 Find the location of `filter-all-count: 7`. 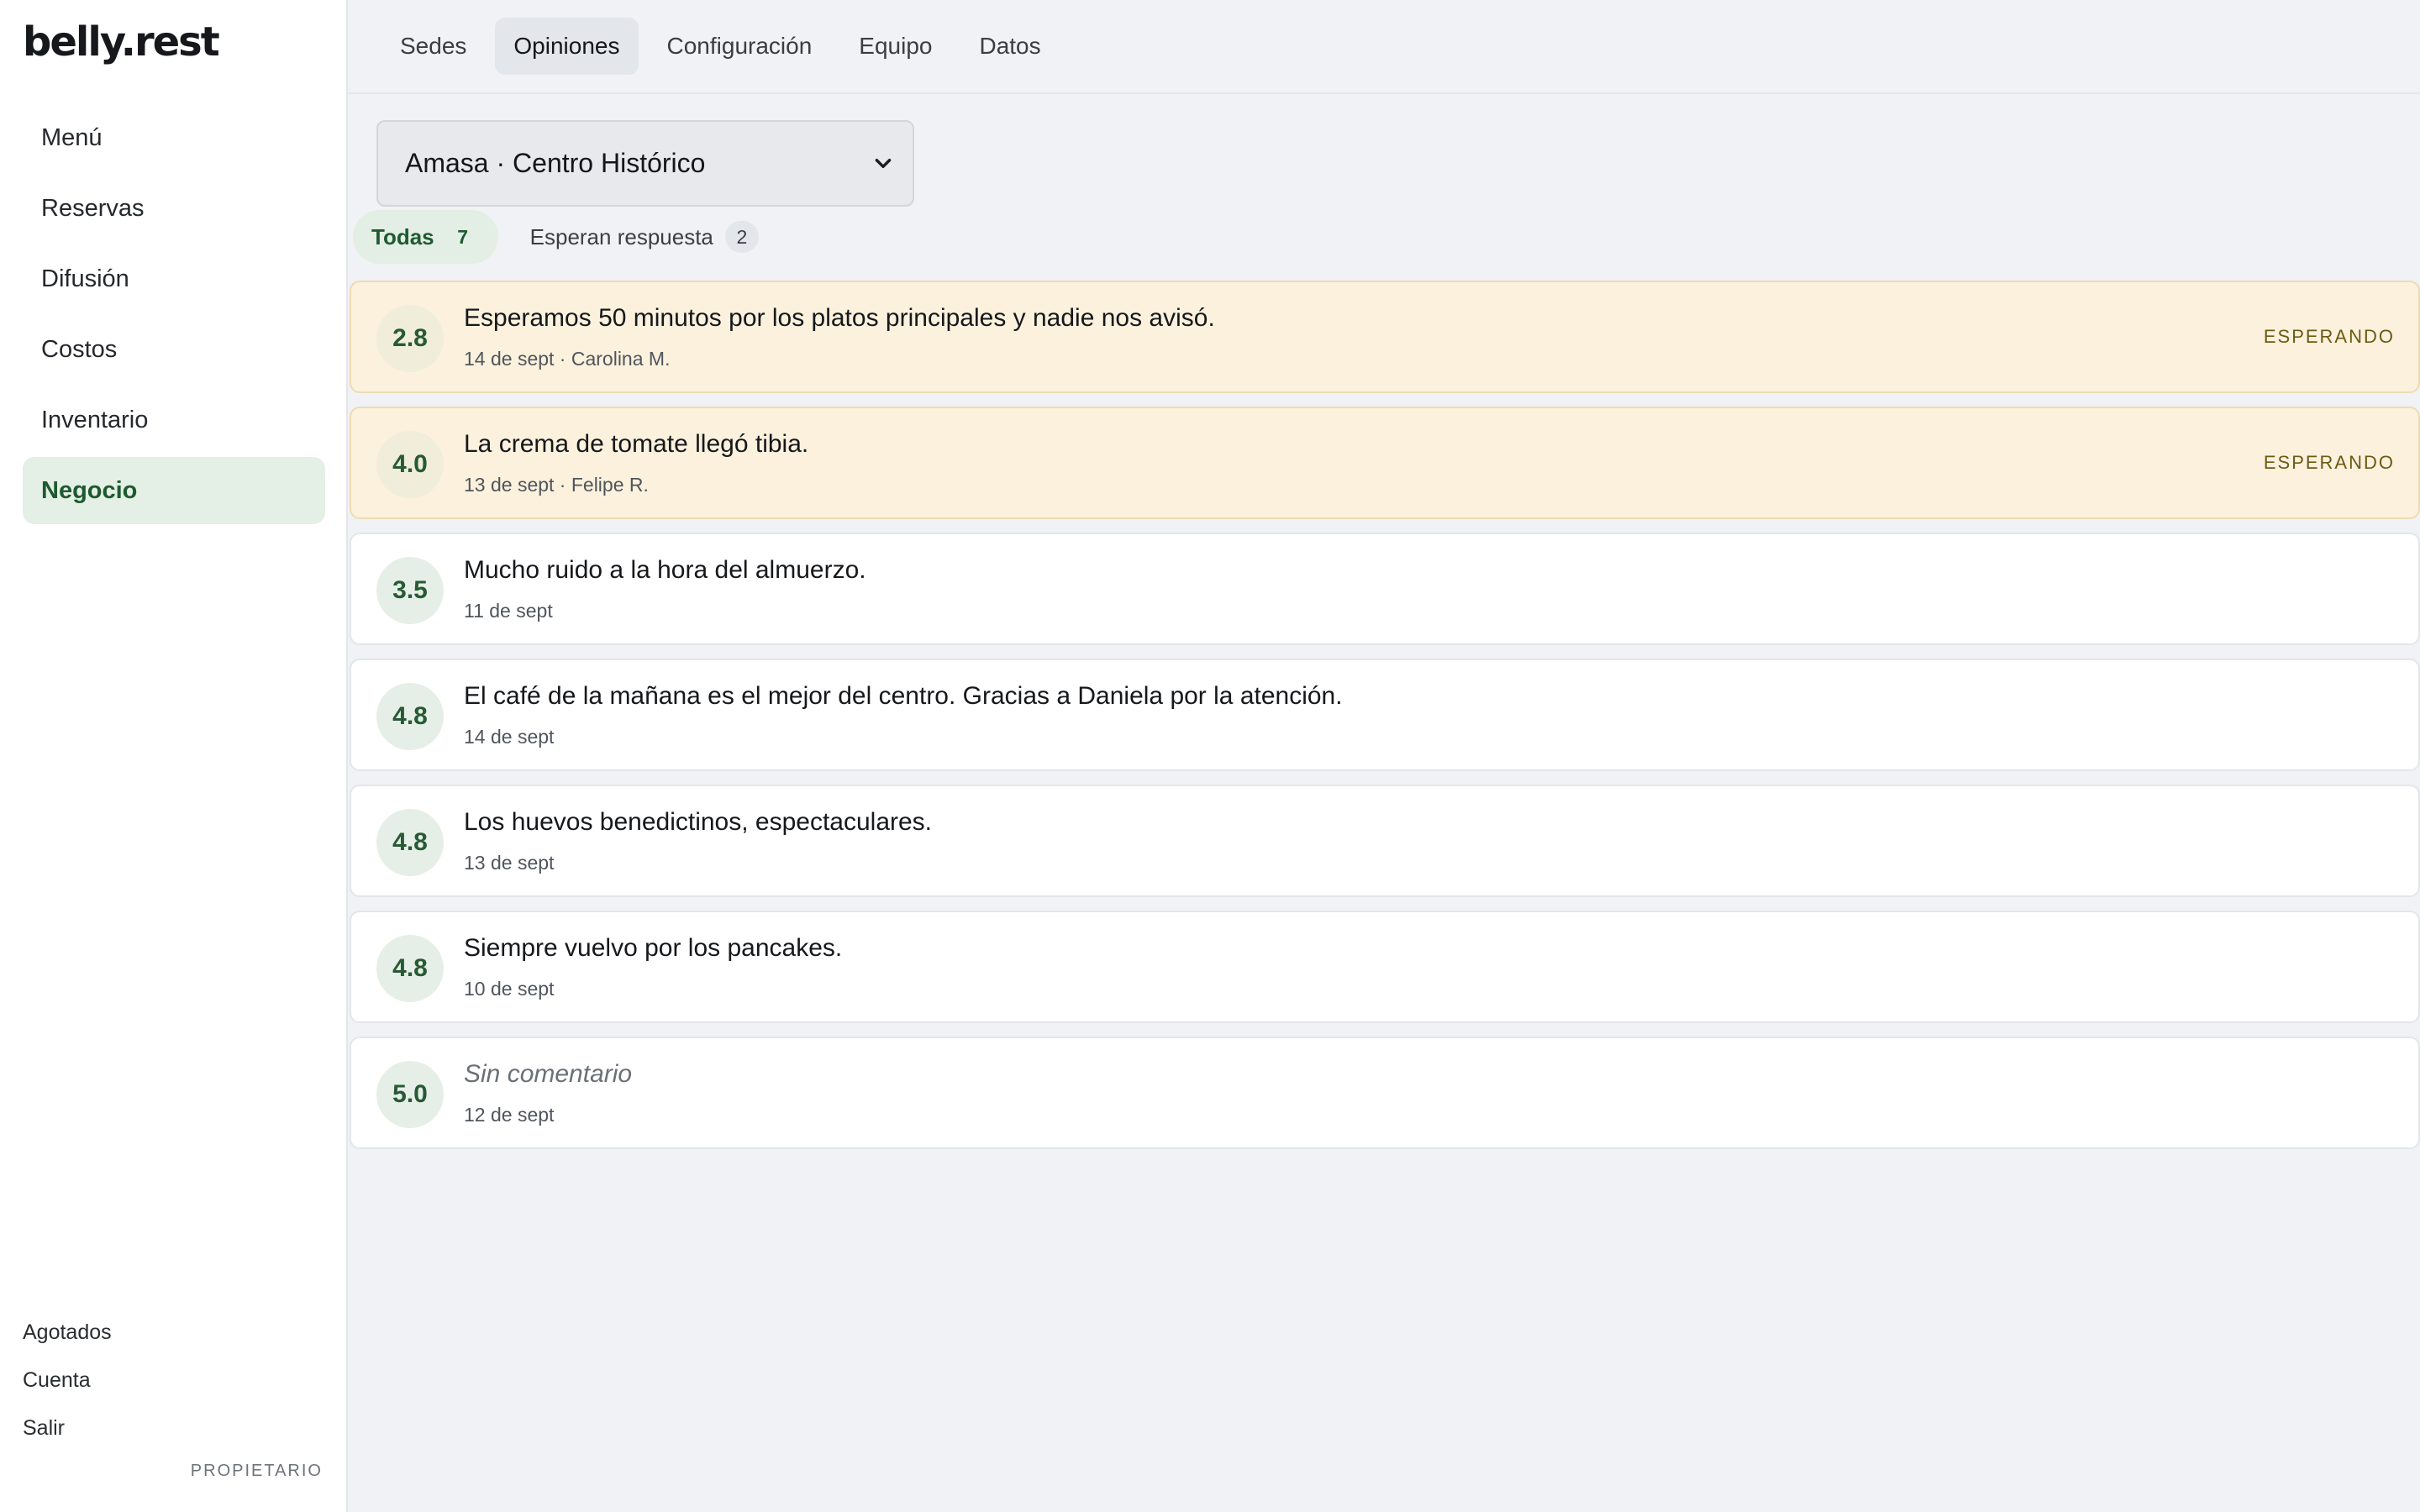

filter-all-count: 7 is located at coordinates (463, 236).